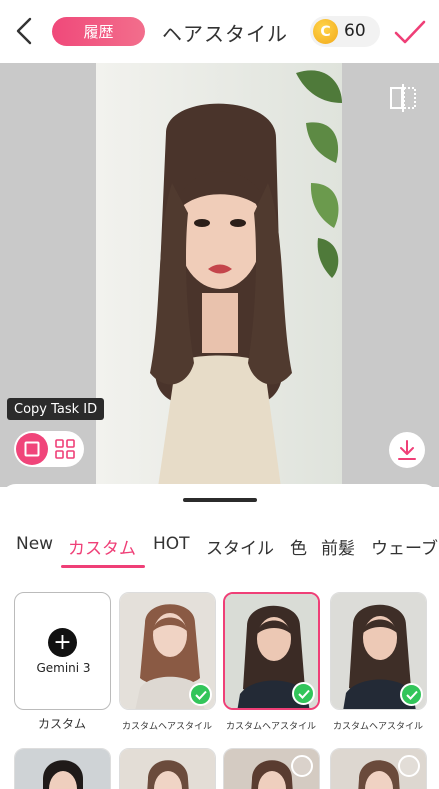 This screenshot has width=439, height=789. I want to click on category-tabs: New カスタム HOT スタイル 色 前髪 ウェーブ, so click(219, 551).